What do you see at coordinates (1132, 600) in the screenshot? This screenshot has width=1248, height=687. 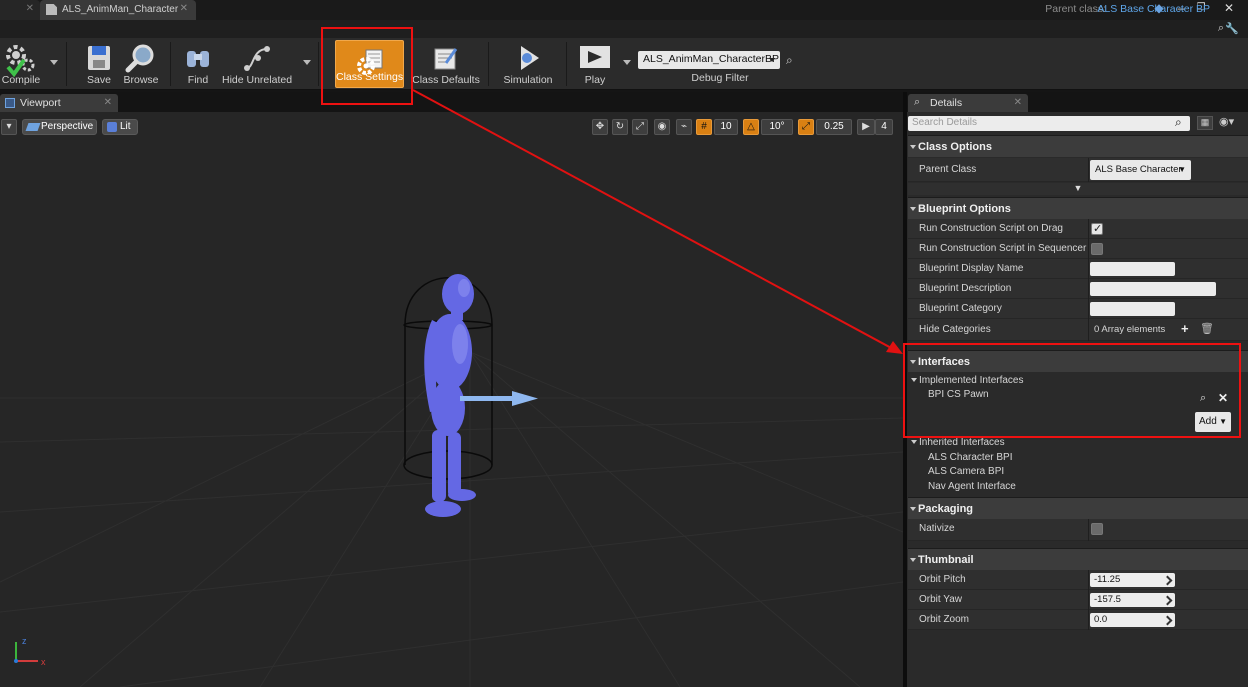 I see `orbit-yaw-input: -157.5` at bounding box center [1132, 600].